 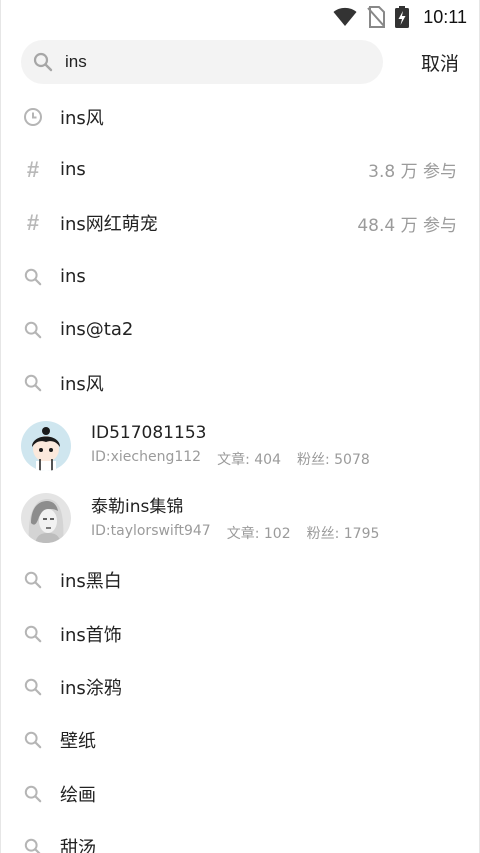 What do you see at coordinates (240, 836) in the screenshot?
I see `search-suggestion-item: 甜汤` at bounding box center [240, 836].